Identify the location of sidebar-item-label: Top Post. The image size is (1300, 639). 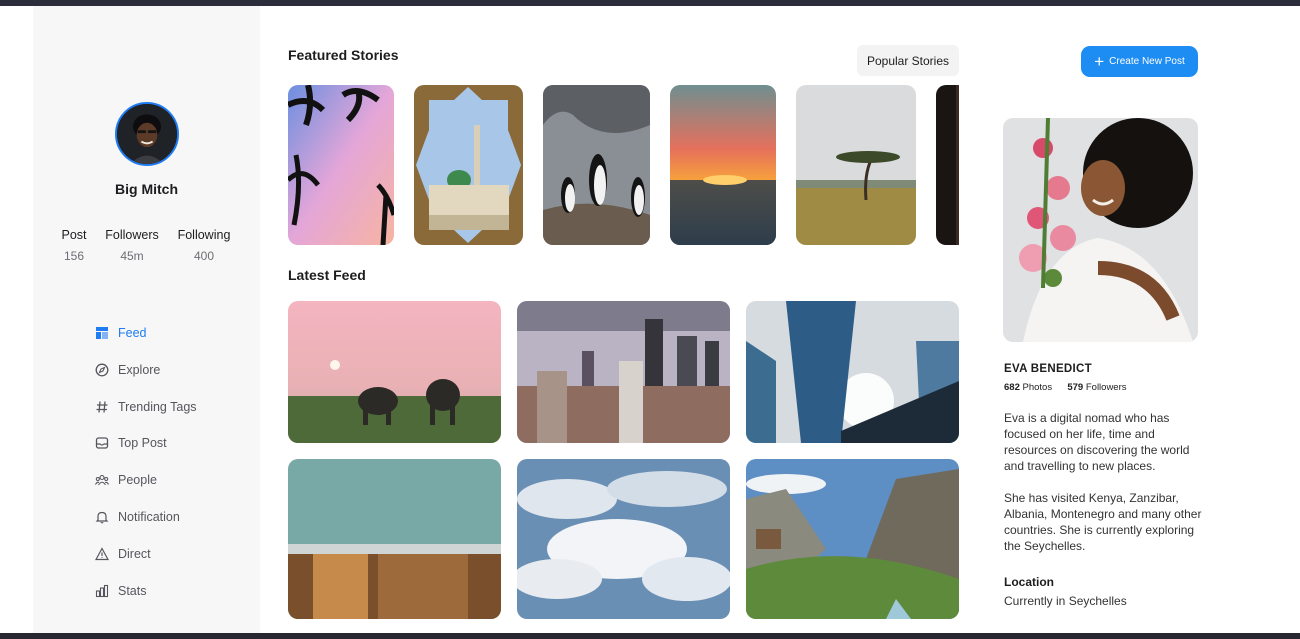
(142, 443).